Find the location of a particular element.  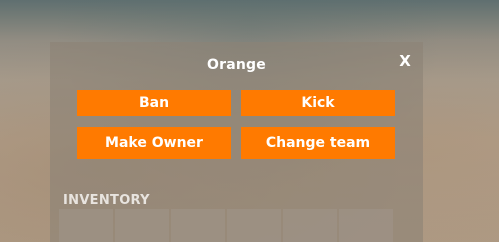

change-team-button: Change team is located at coordinates (318, 143).